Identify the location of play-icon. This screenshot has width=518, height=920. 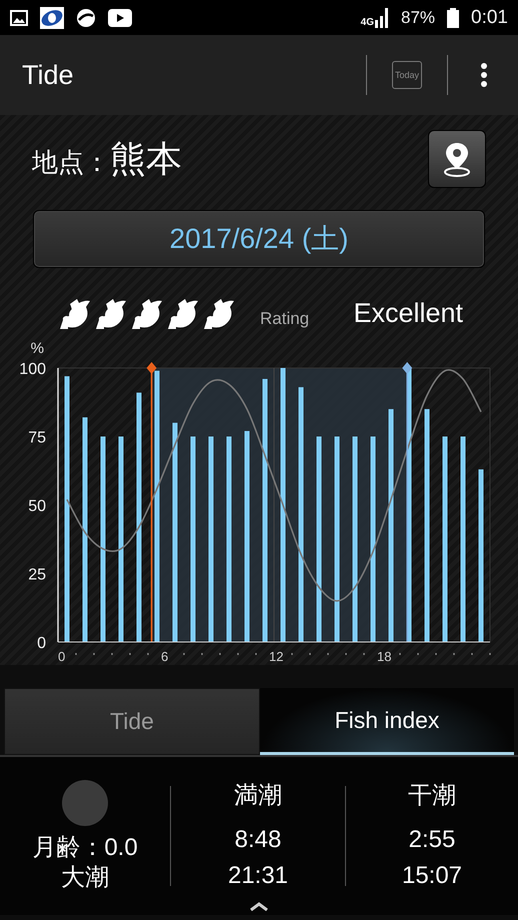
(120, 17).